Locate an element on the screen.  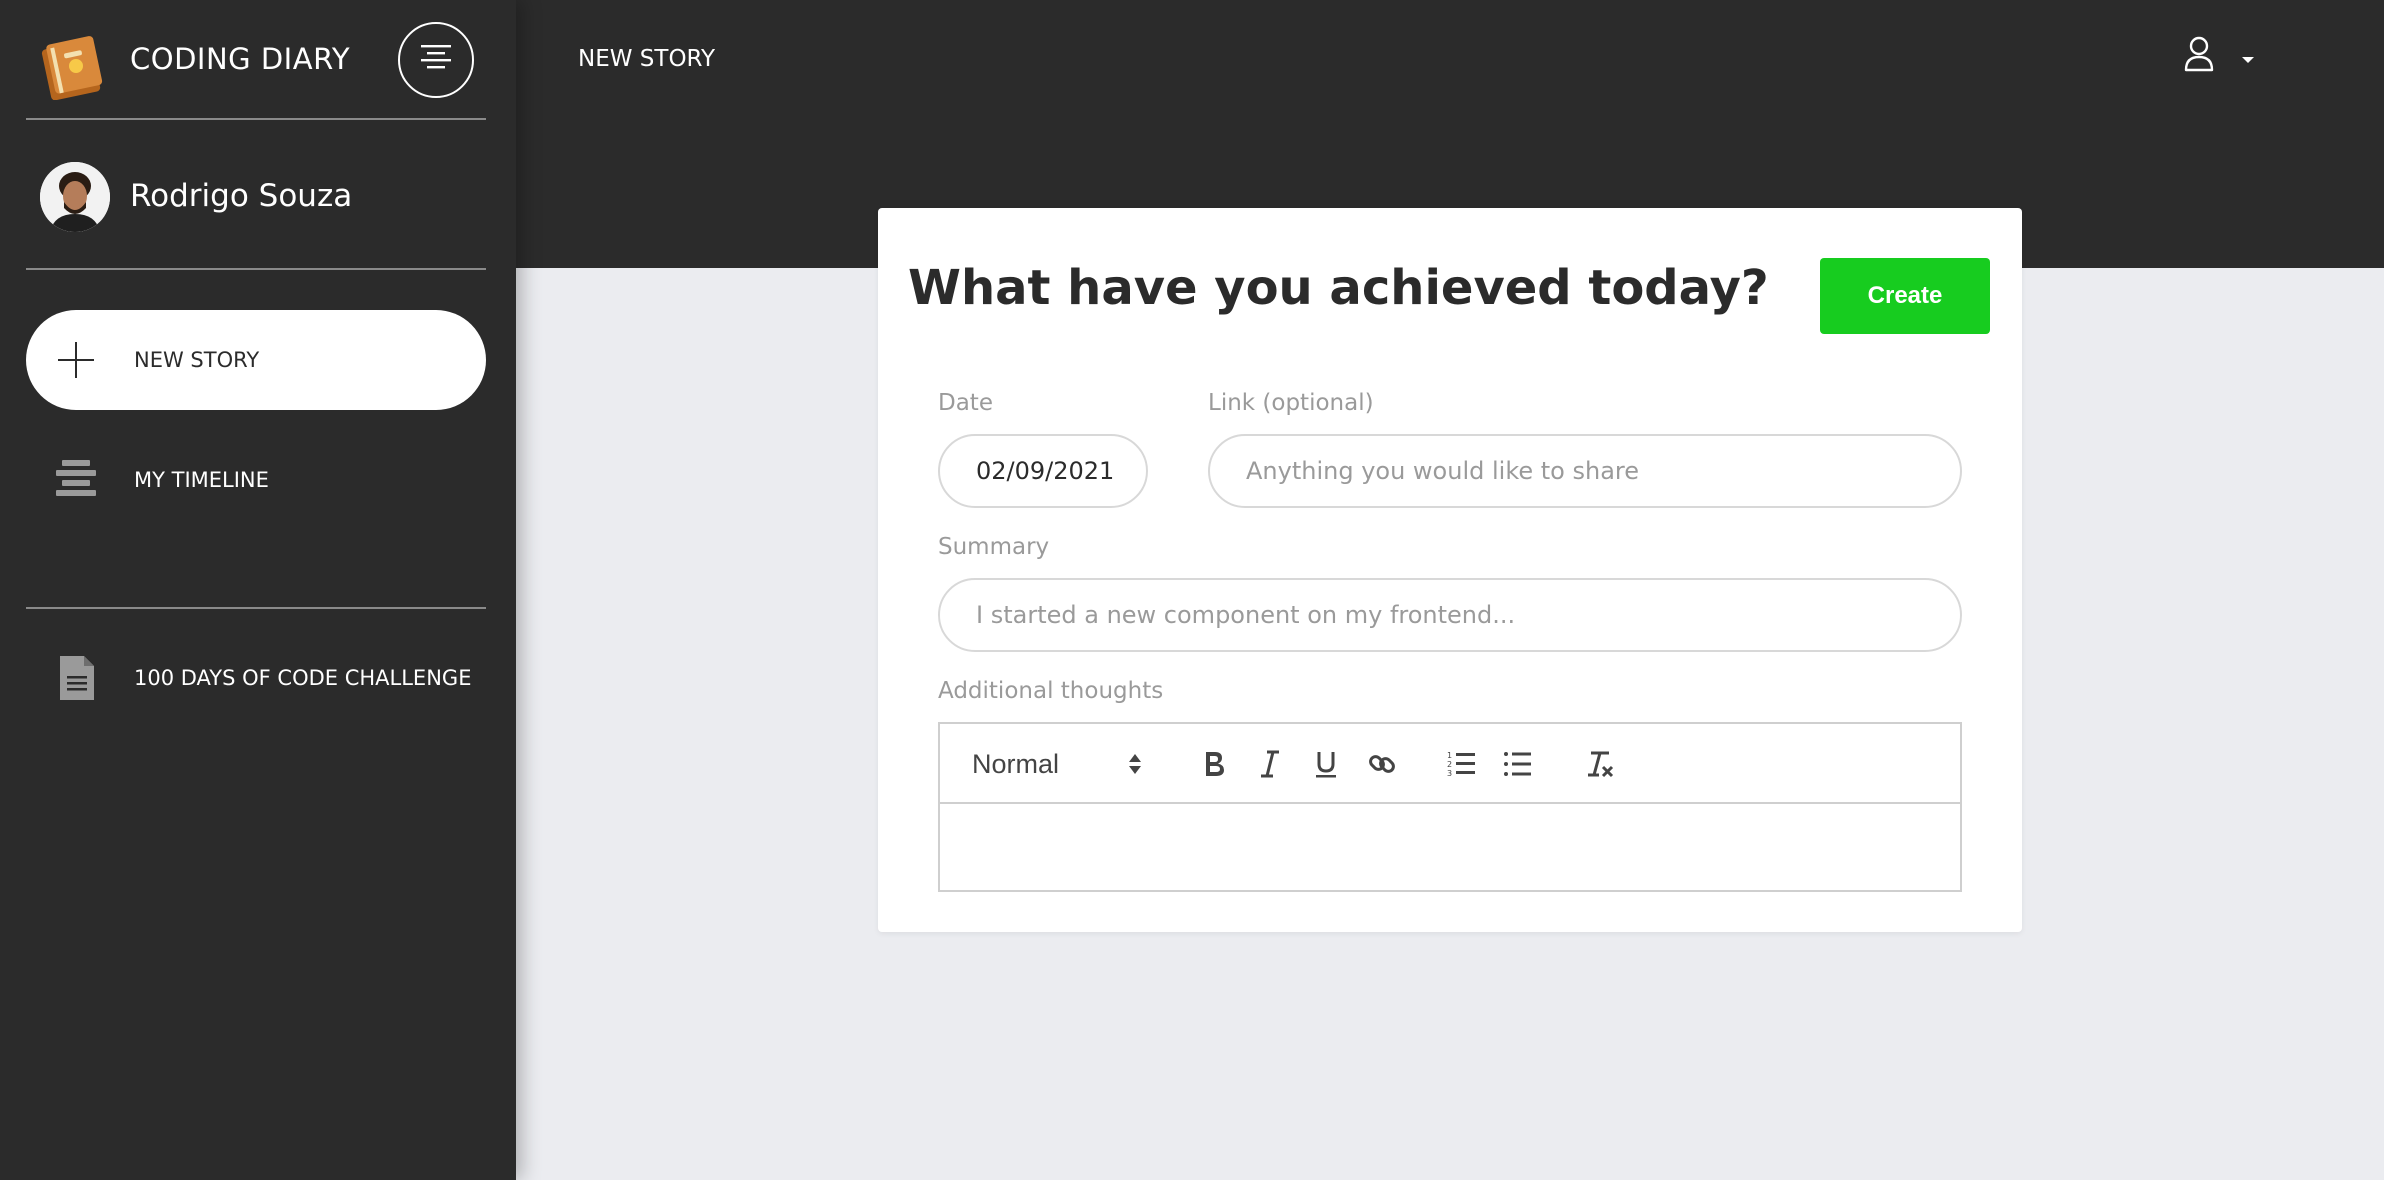
summary-label: Summary is located at coordinates (994, 547).